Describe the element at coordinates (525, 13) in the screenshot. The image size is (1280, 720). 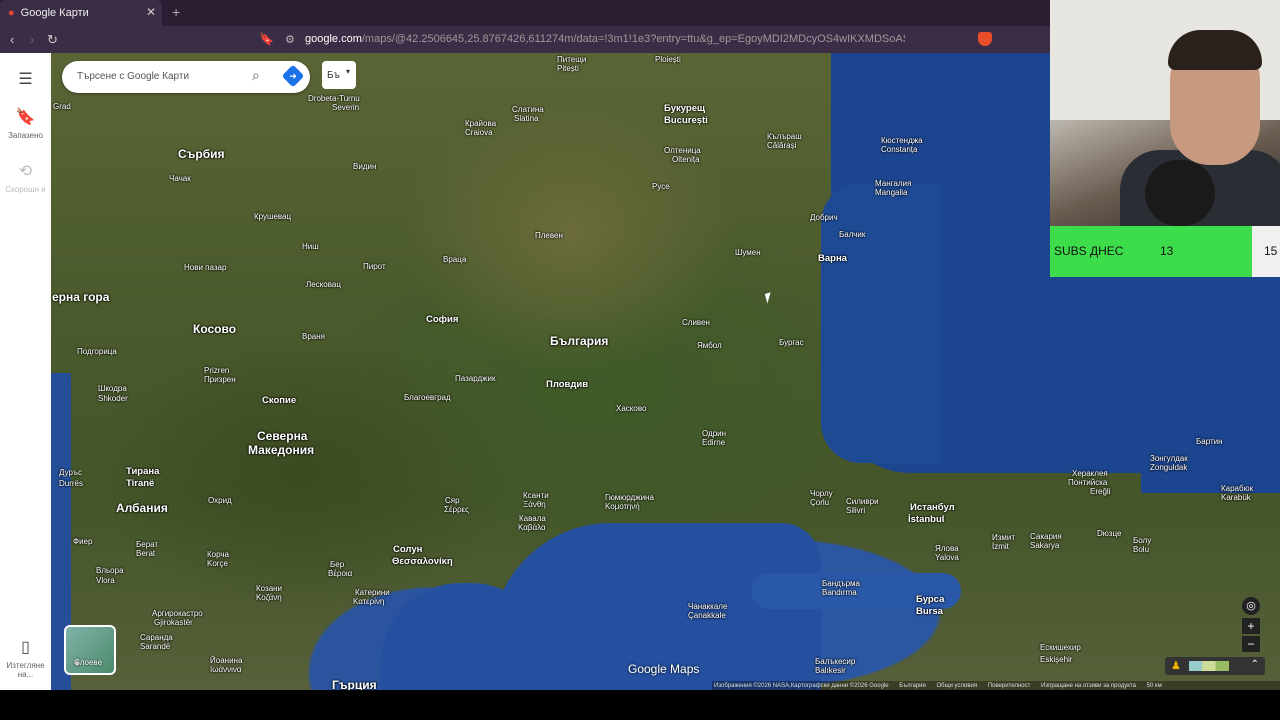
I see `browser-tab-bar: ● Google Карти ✕ +` at that location.